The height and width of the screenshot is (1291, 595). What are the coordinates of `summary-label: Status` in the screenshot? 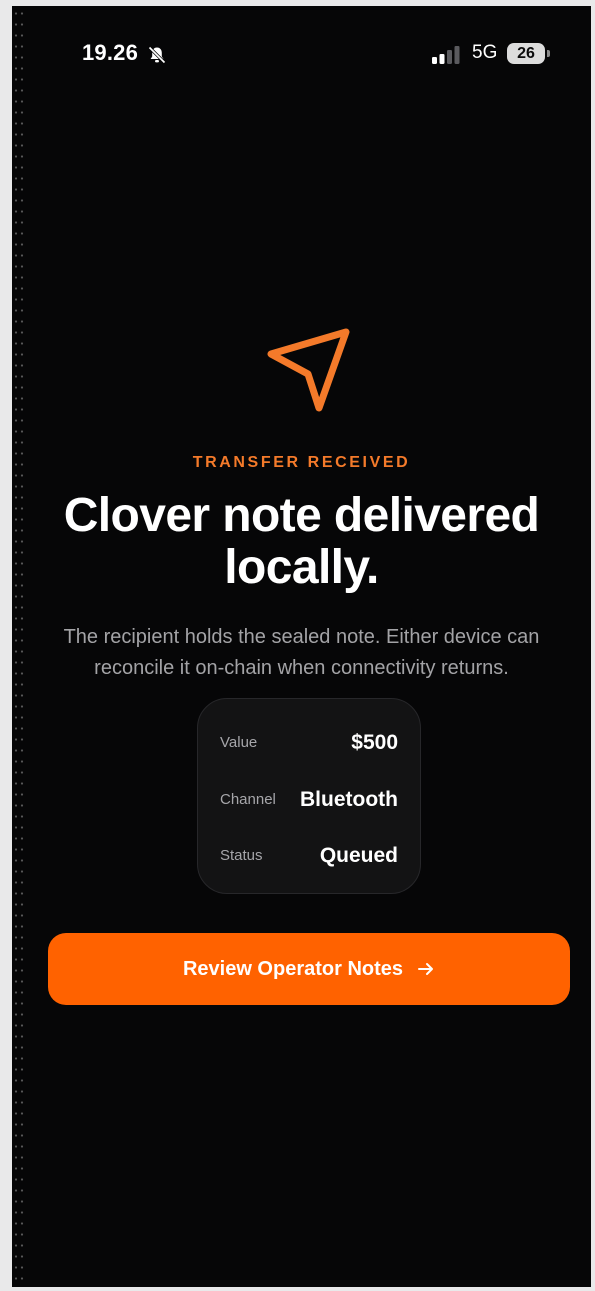 It's located at (241, 855).